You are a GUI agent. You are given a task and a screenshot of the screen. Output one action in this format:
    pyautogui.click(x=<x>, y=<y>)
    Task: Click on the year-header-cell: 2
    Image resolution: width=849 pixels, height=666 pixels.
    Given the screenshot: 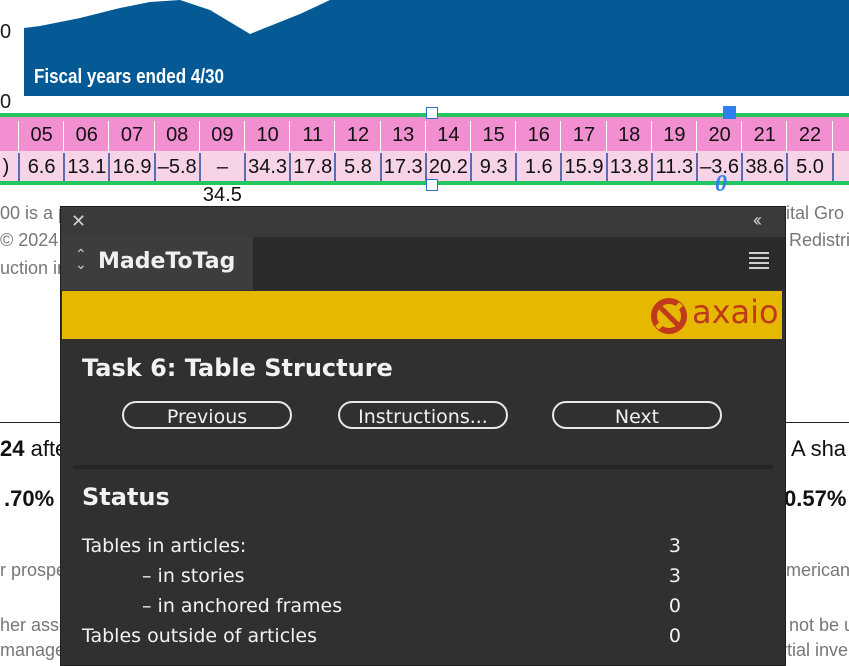 What is the action you would take?
    pyautogui.click(x=841, y=136)
    